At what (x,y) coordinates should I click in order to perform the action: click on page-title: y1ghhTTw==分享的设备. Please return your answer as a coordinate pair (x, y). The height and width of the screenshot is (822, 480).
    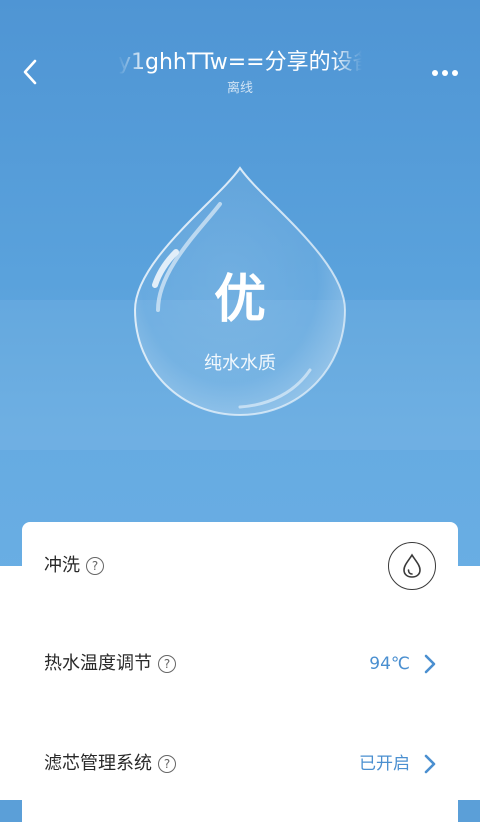
    Looking at the image, I should click on (240, 62).